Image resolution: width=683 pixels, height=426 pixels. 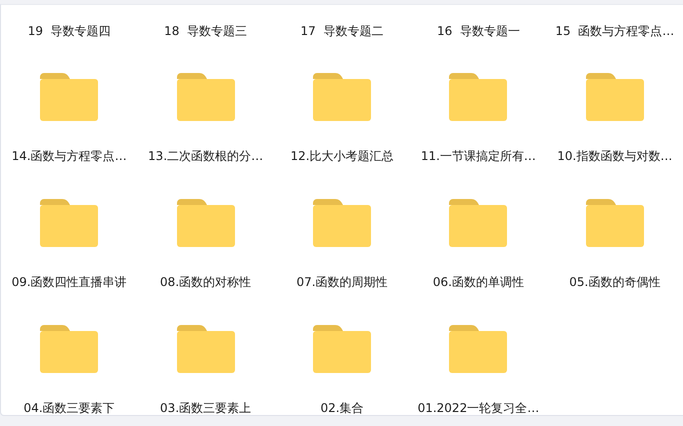 What do you see at coordinates (69, 31) in the screenshot?
I see `folder-name: 19 导数专题四` at bounding box center [69, 31].